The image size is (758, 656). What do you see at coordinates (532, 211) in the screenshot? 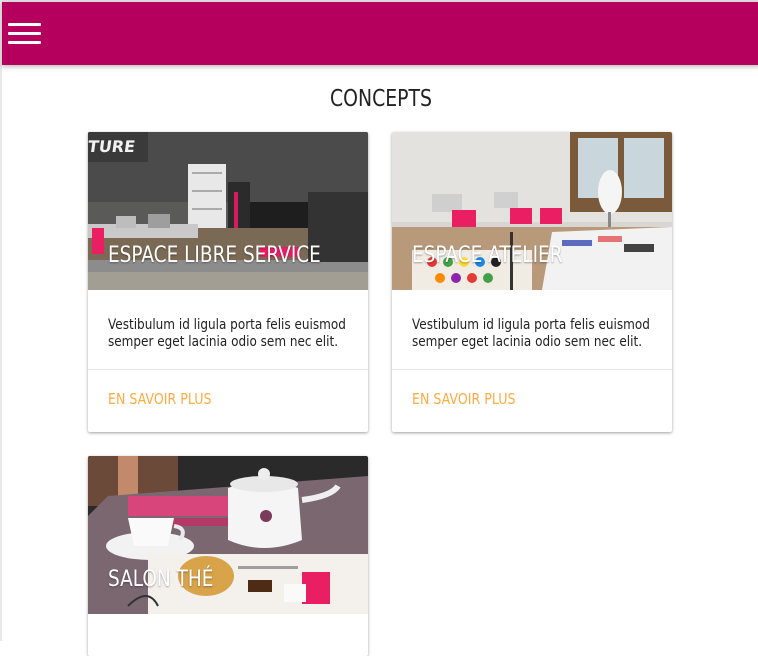
I see `card-image-atelier: ESPACE ATELIER` at bounding box center [532, 211].